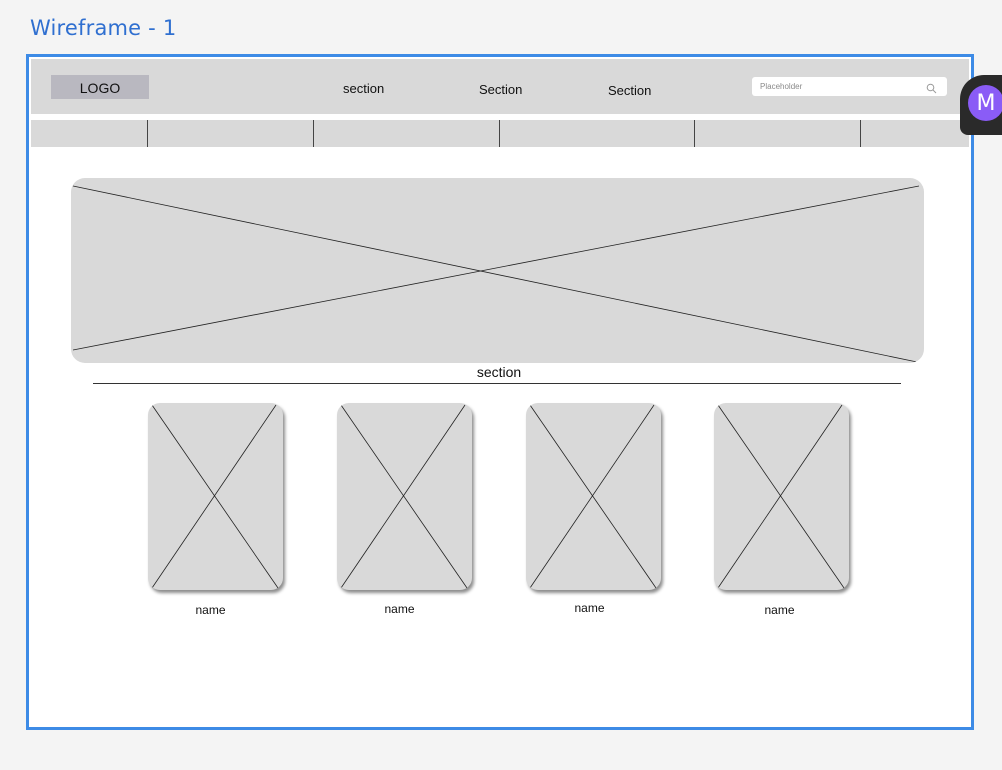 The width and height of the screenshot is (1002, 770). What do you see at coordinates (849, 86) in the screenshot?
I see `search-box: Placeholder` at bounding box center [849, 86].